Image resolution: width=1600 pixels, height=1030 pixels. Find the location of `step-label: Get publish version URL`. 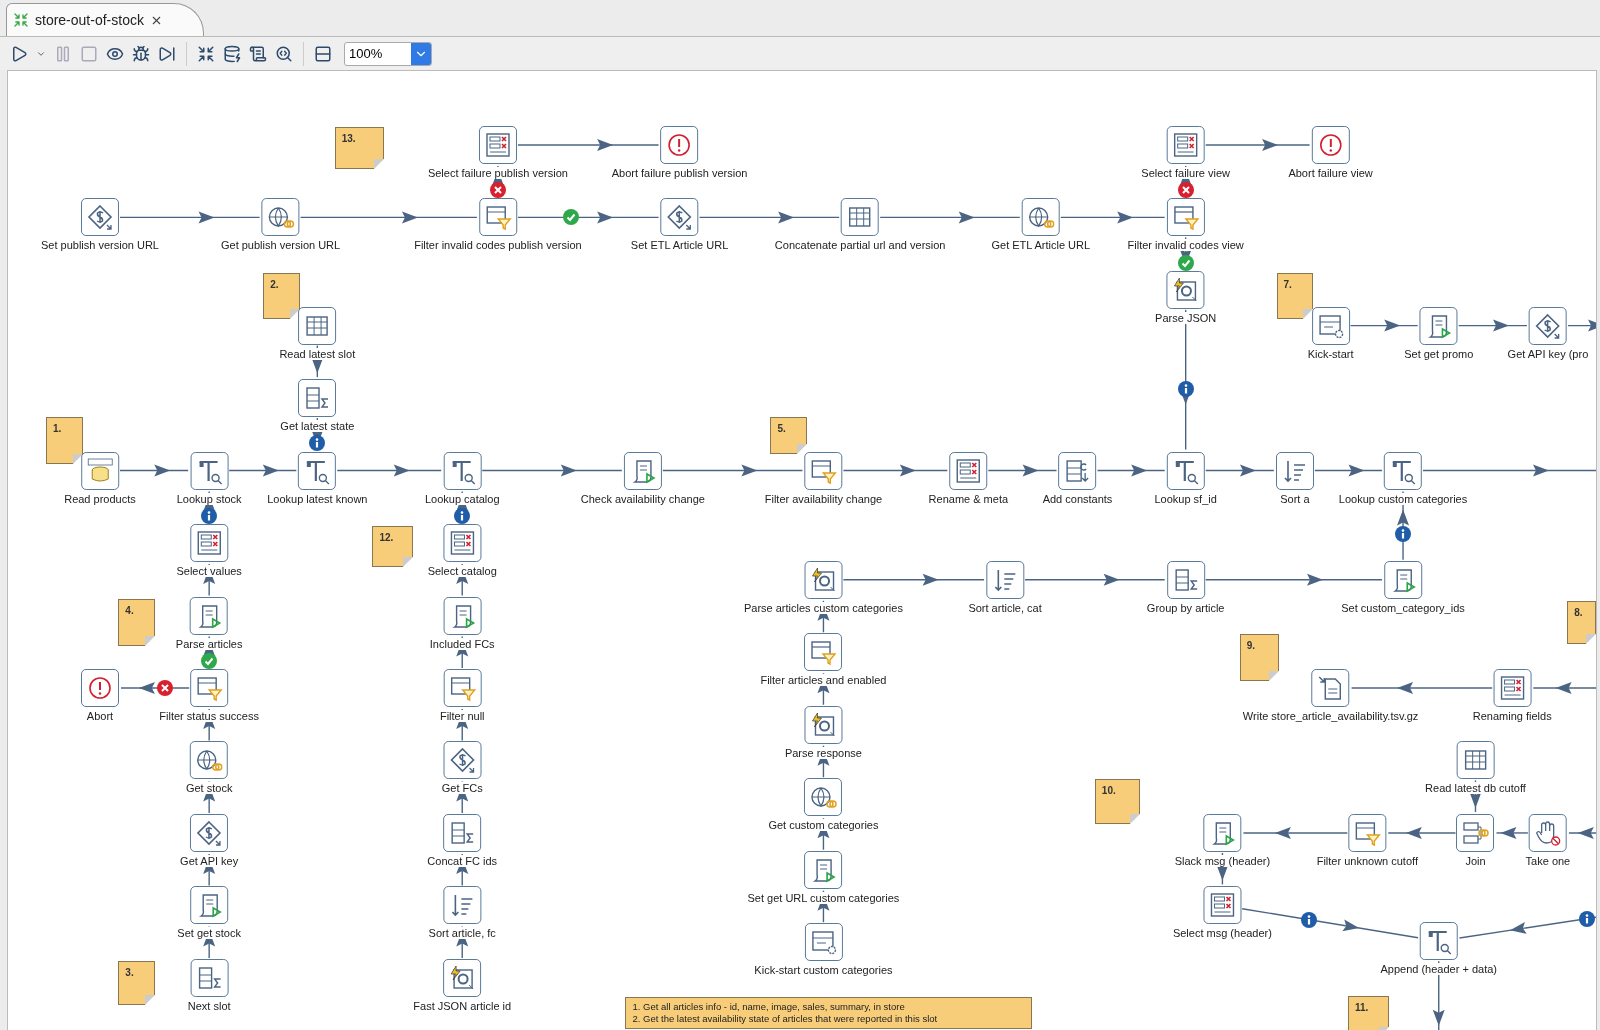

step-label: Get publish version URL is located at coordinates (280, 245).